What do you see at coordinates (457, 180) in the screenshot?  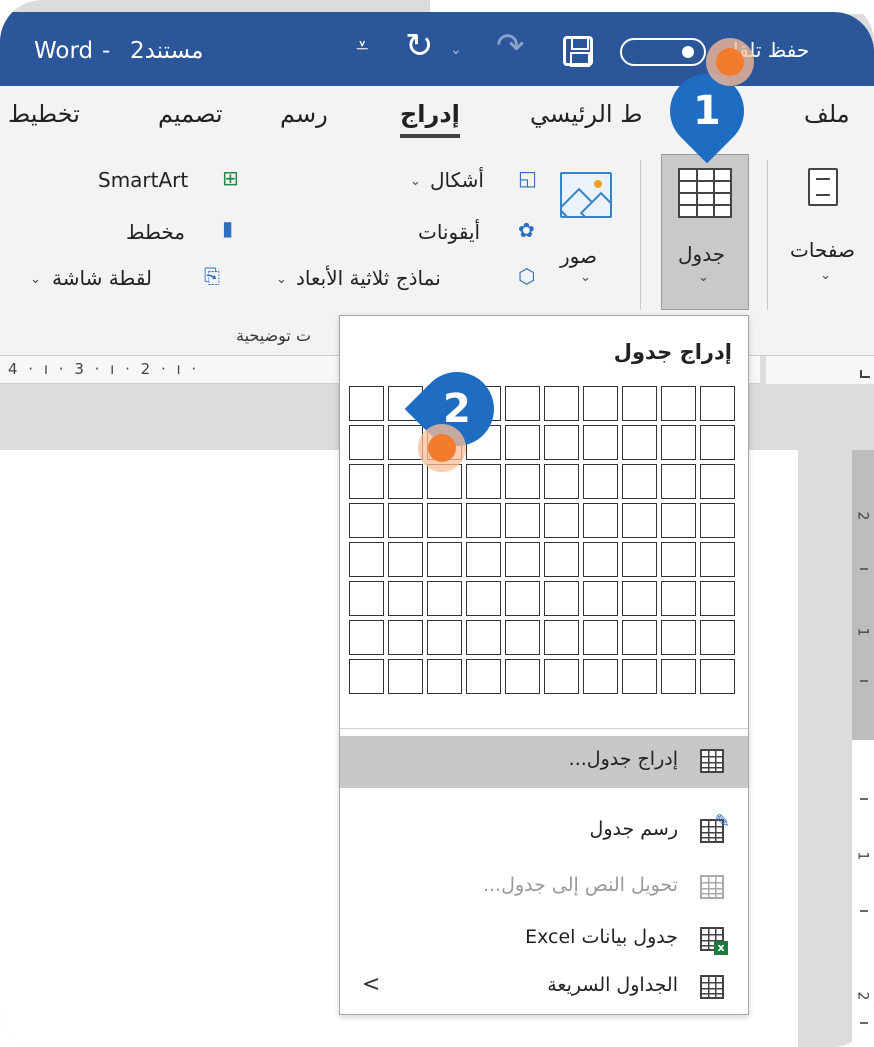 I see `shapes-button: أشكال` at bounding box center [457, 180].